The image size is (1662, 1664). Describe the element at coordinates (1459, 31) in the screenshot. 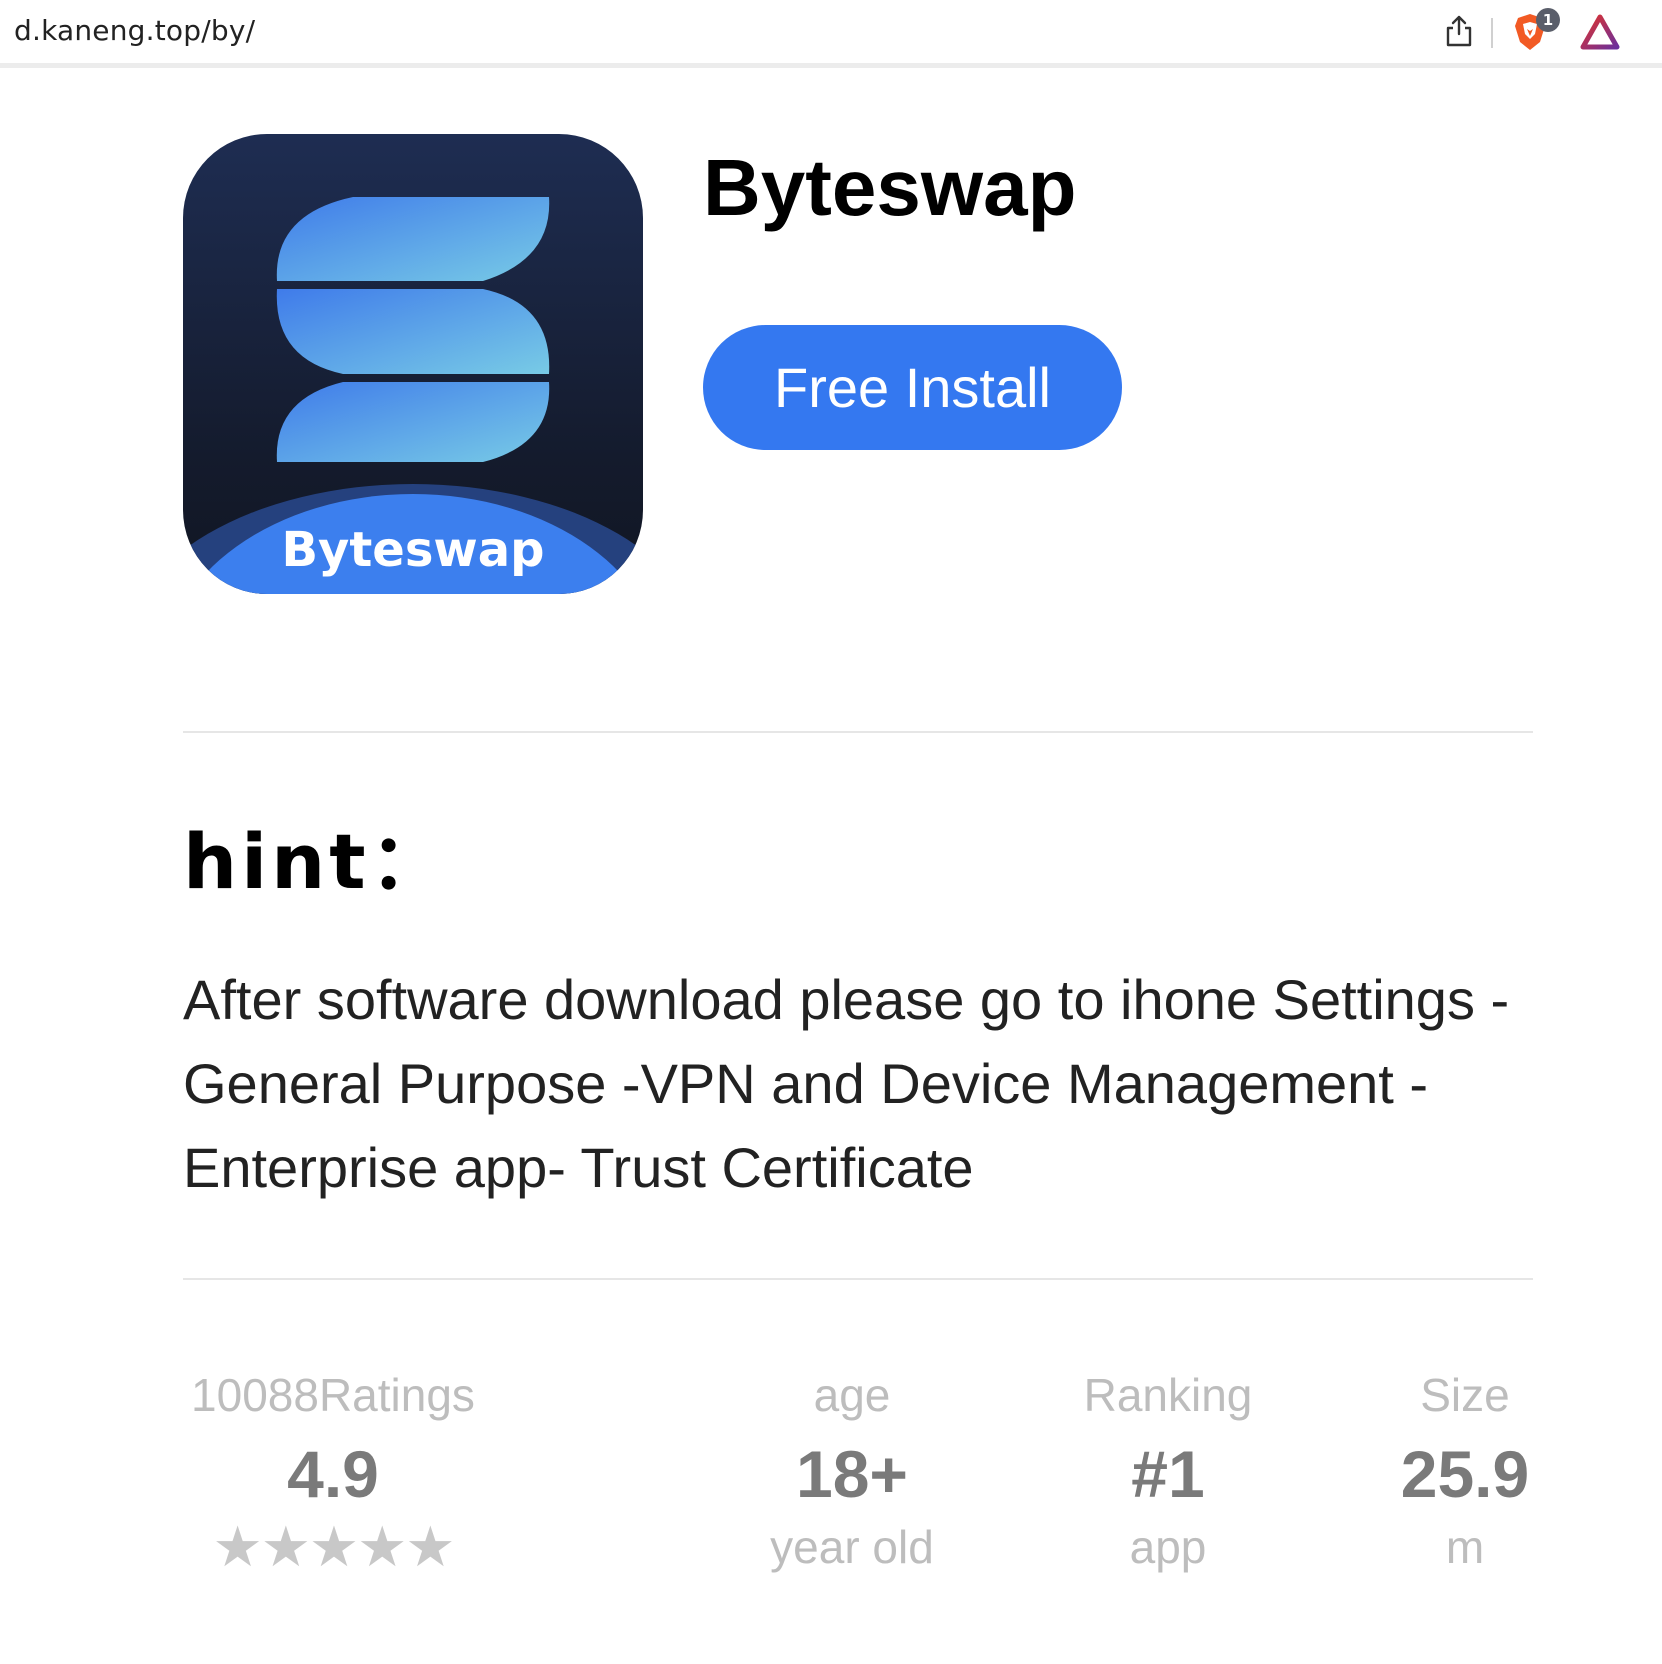

I see `share-icon` at that location.